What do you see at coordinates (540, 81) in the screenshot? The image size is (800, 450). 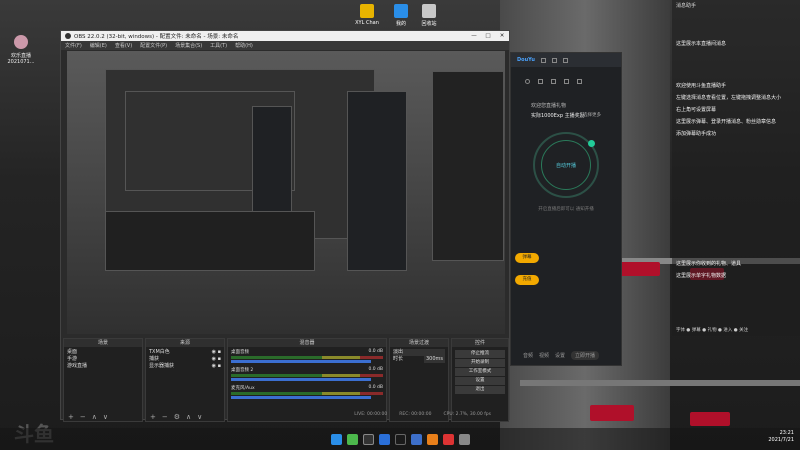 I see `gift-icon` at bounding box center [540, 81].